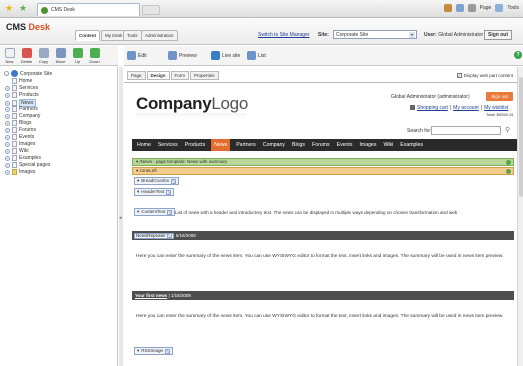  Describe the element at coordinates (60, 56) in the screenshot. I see `move-button: Move` at that location.